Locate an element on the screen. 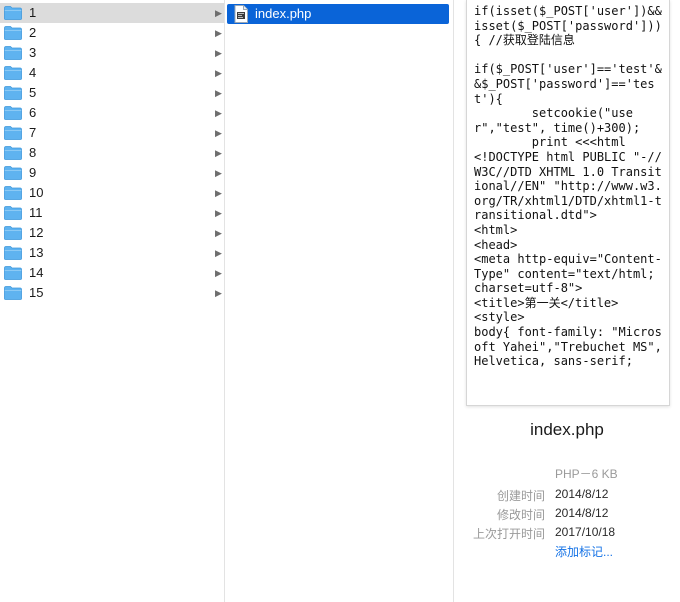  php-file-icon is located at coordinates (241, 14).